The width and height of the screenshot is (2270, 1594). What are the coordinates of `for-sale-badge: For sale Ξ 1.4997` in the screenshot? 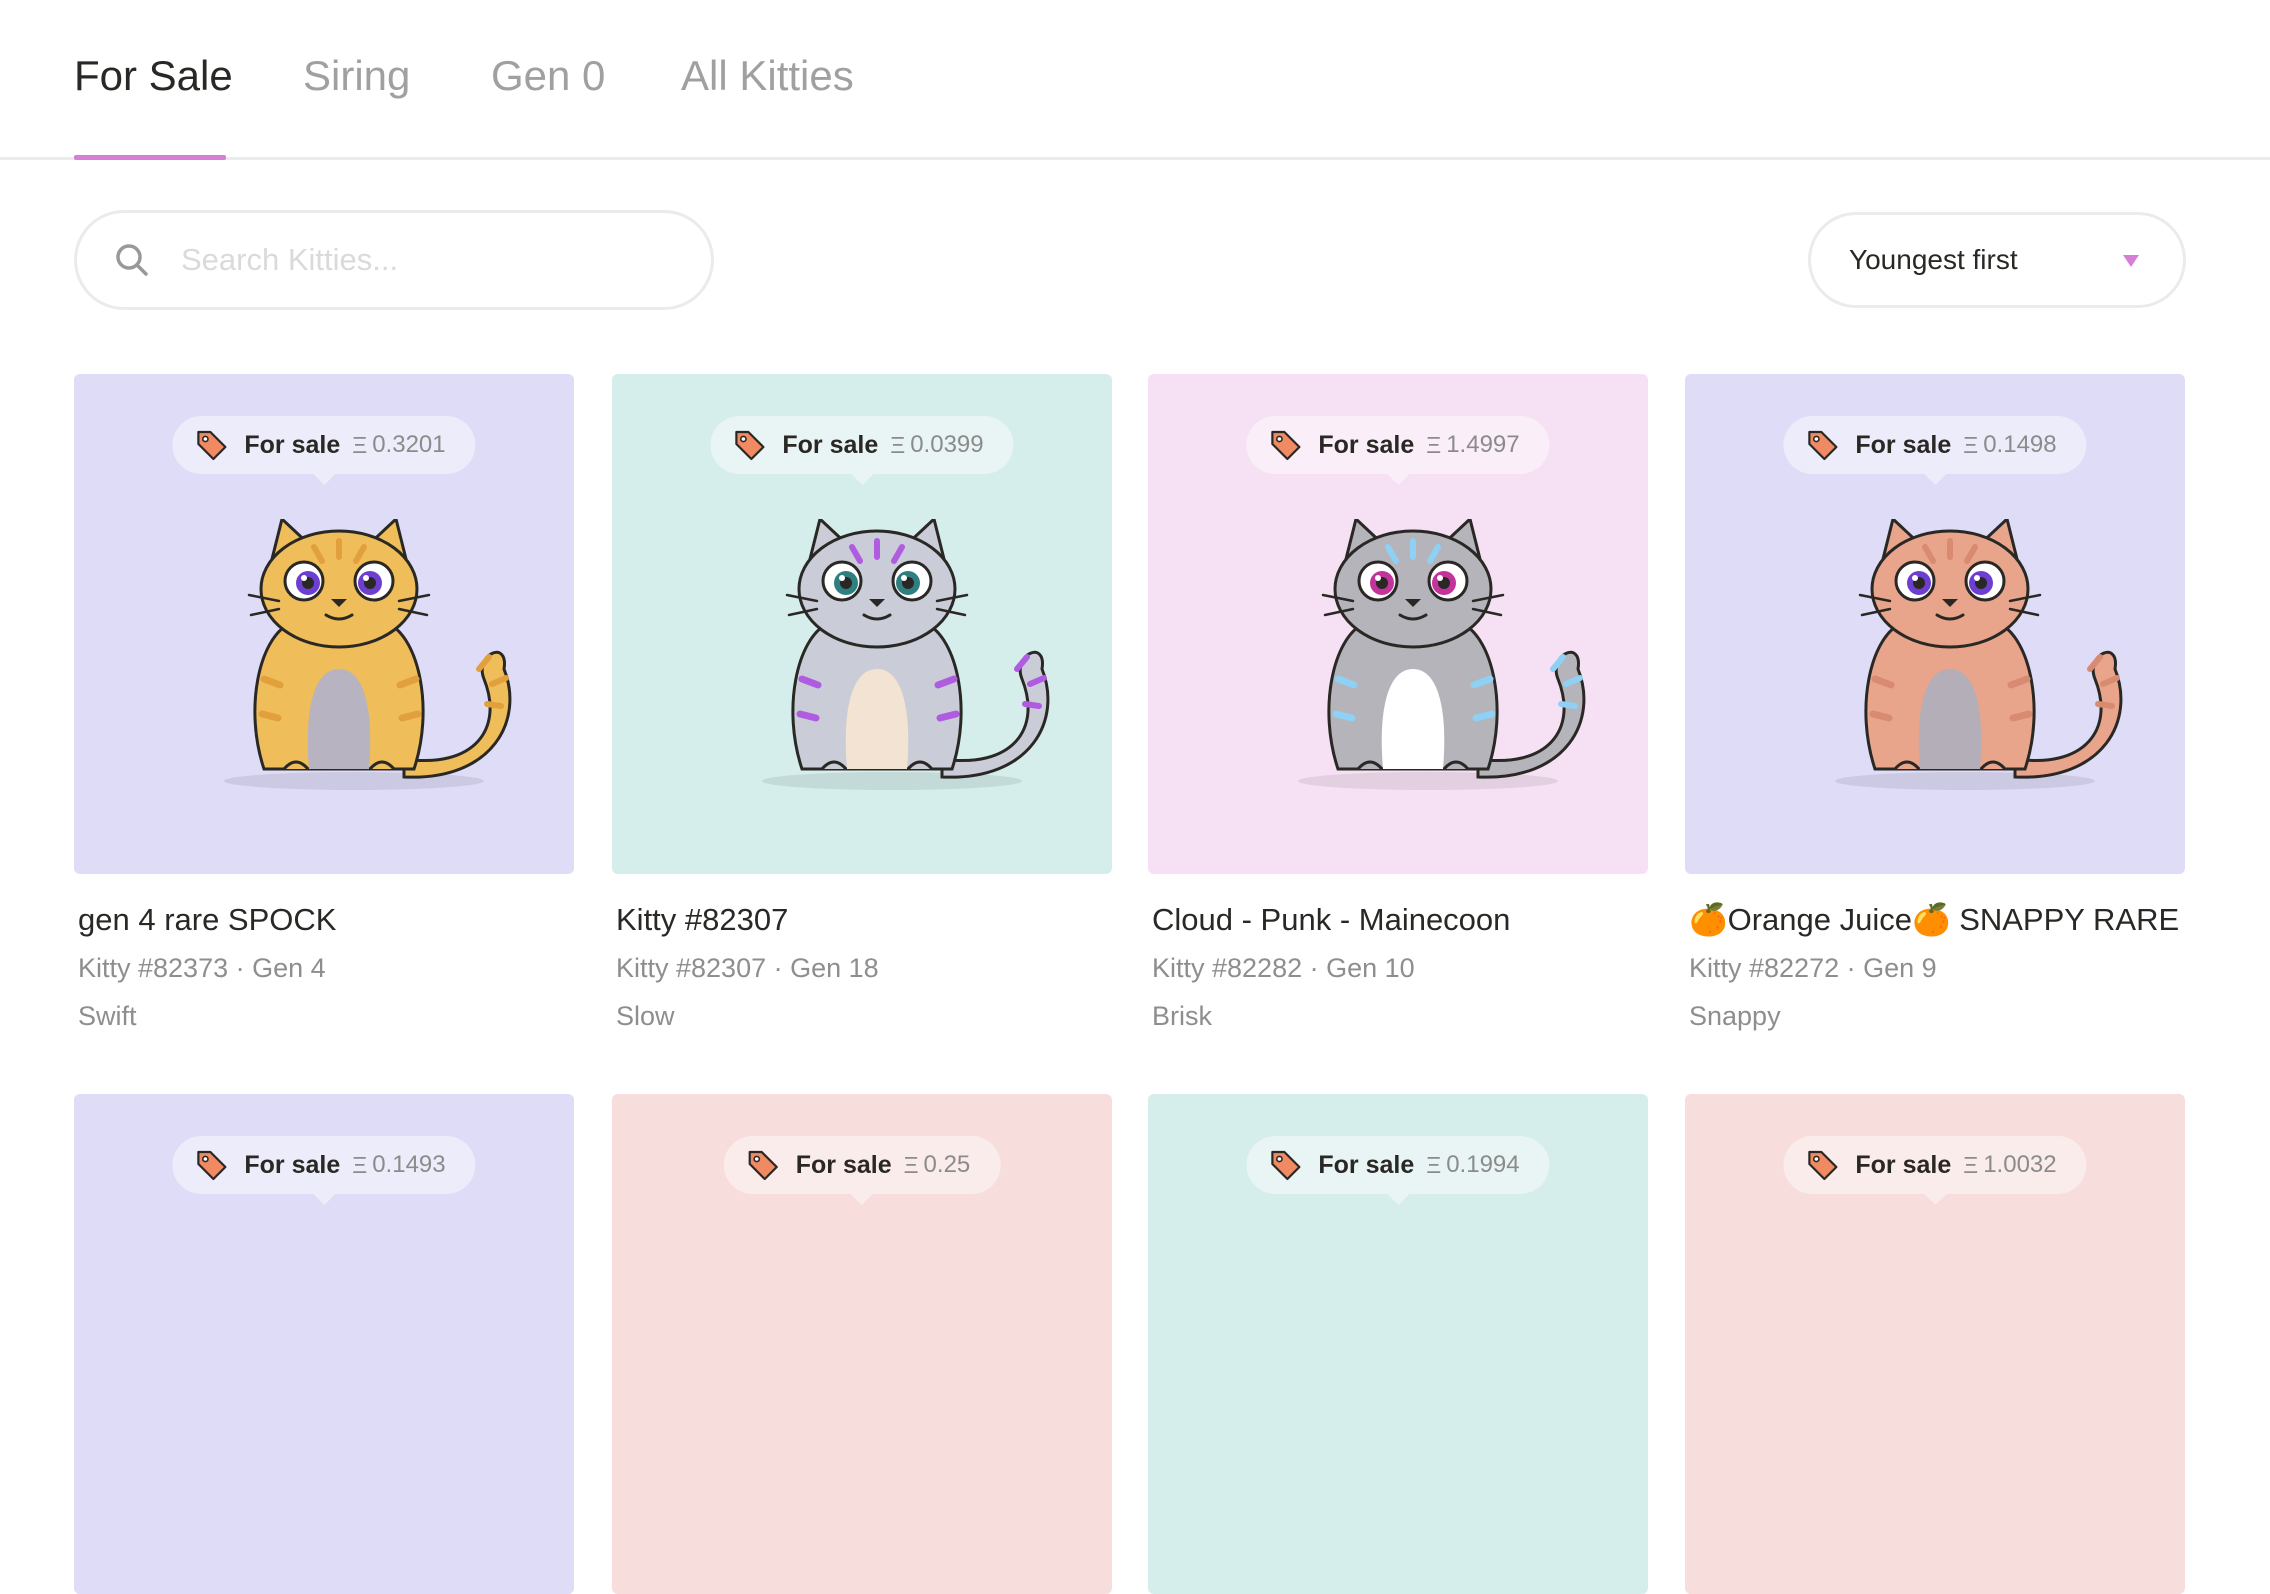 It's located at (1398, 450).